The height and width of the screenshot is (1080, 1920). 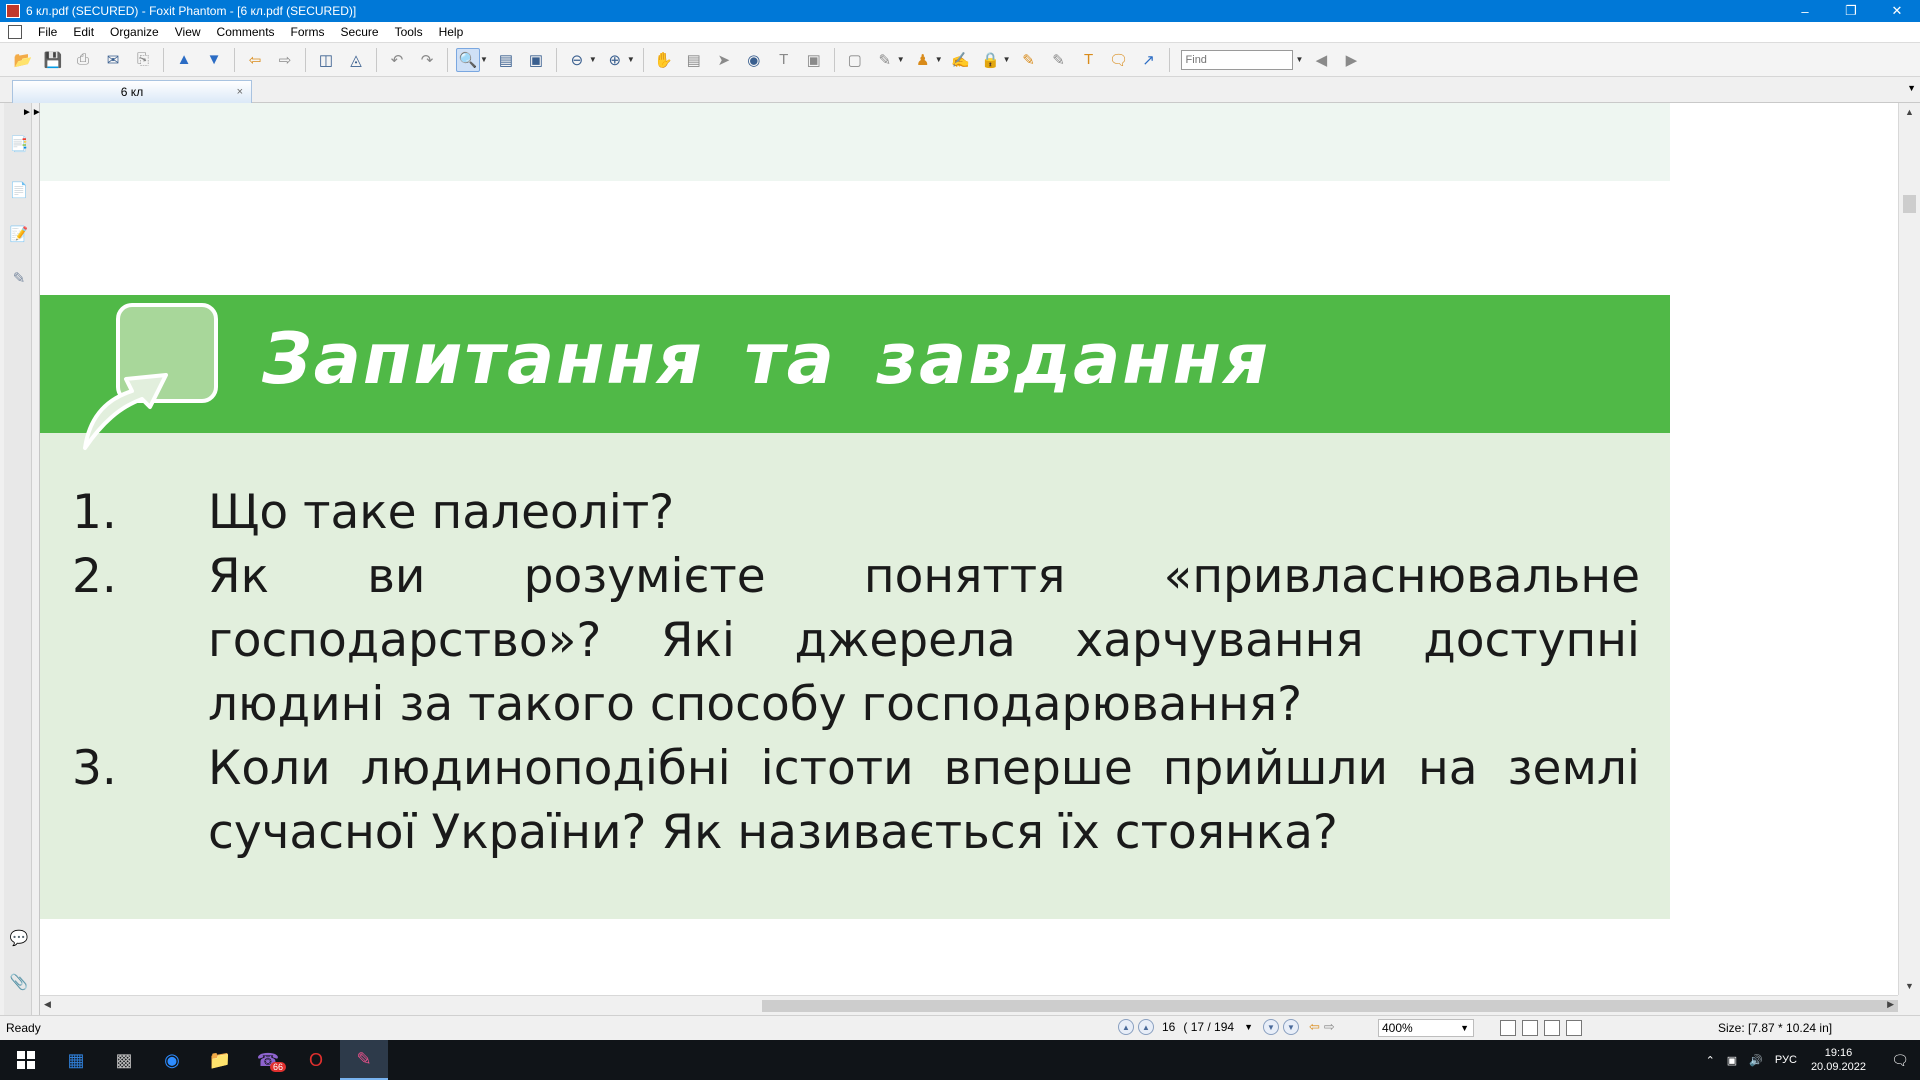 I want to click on next-page-icon: ▼, so click(x=214, y=60).